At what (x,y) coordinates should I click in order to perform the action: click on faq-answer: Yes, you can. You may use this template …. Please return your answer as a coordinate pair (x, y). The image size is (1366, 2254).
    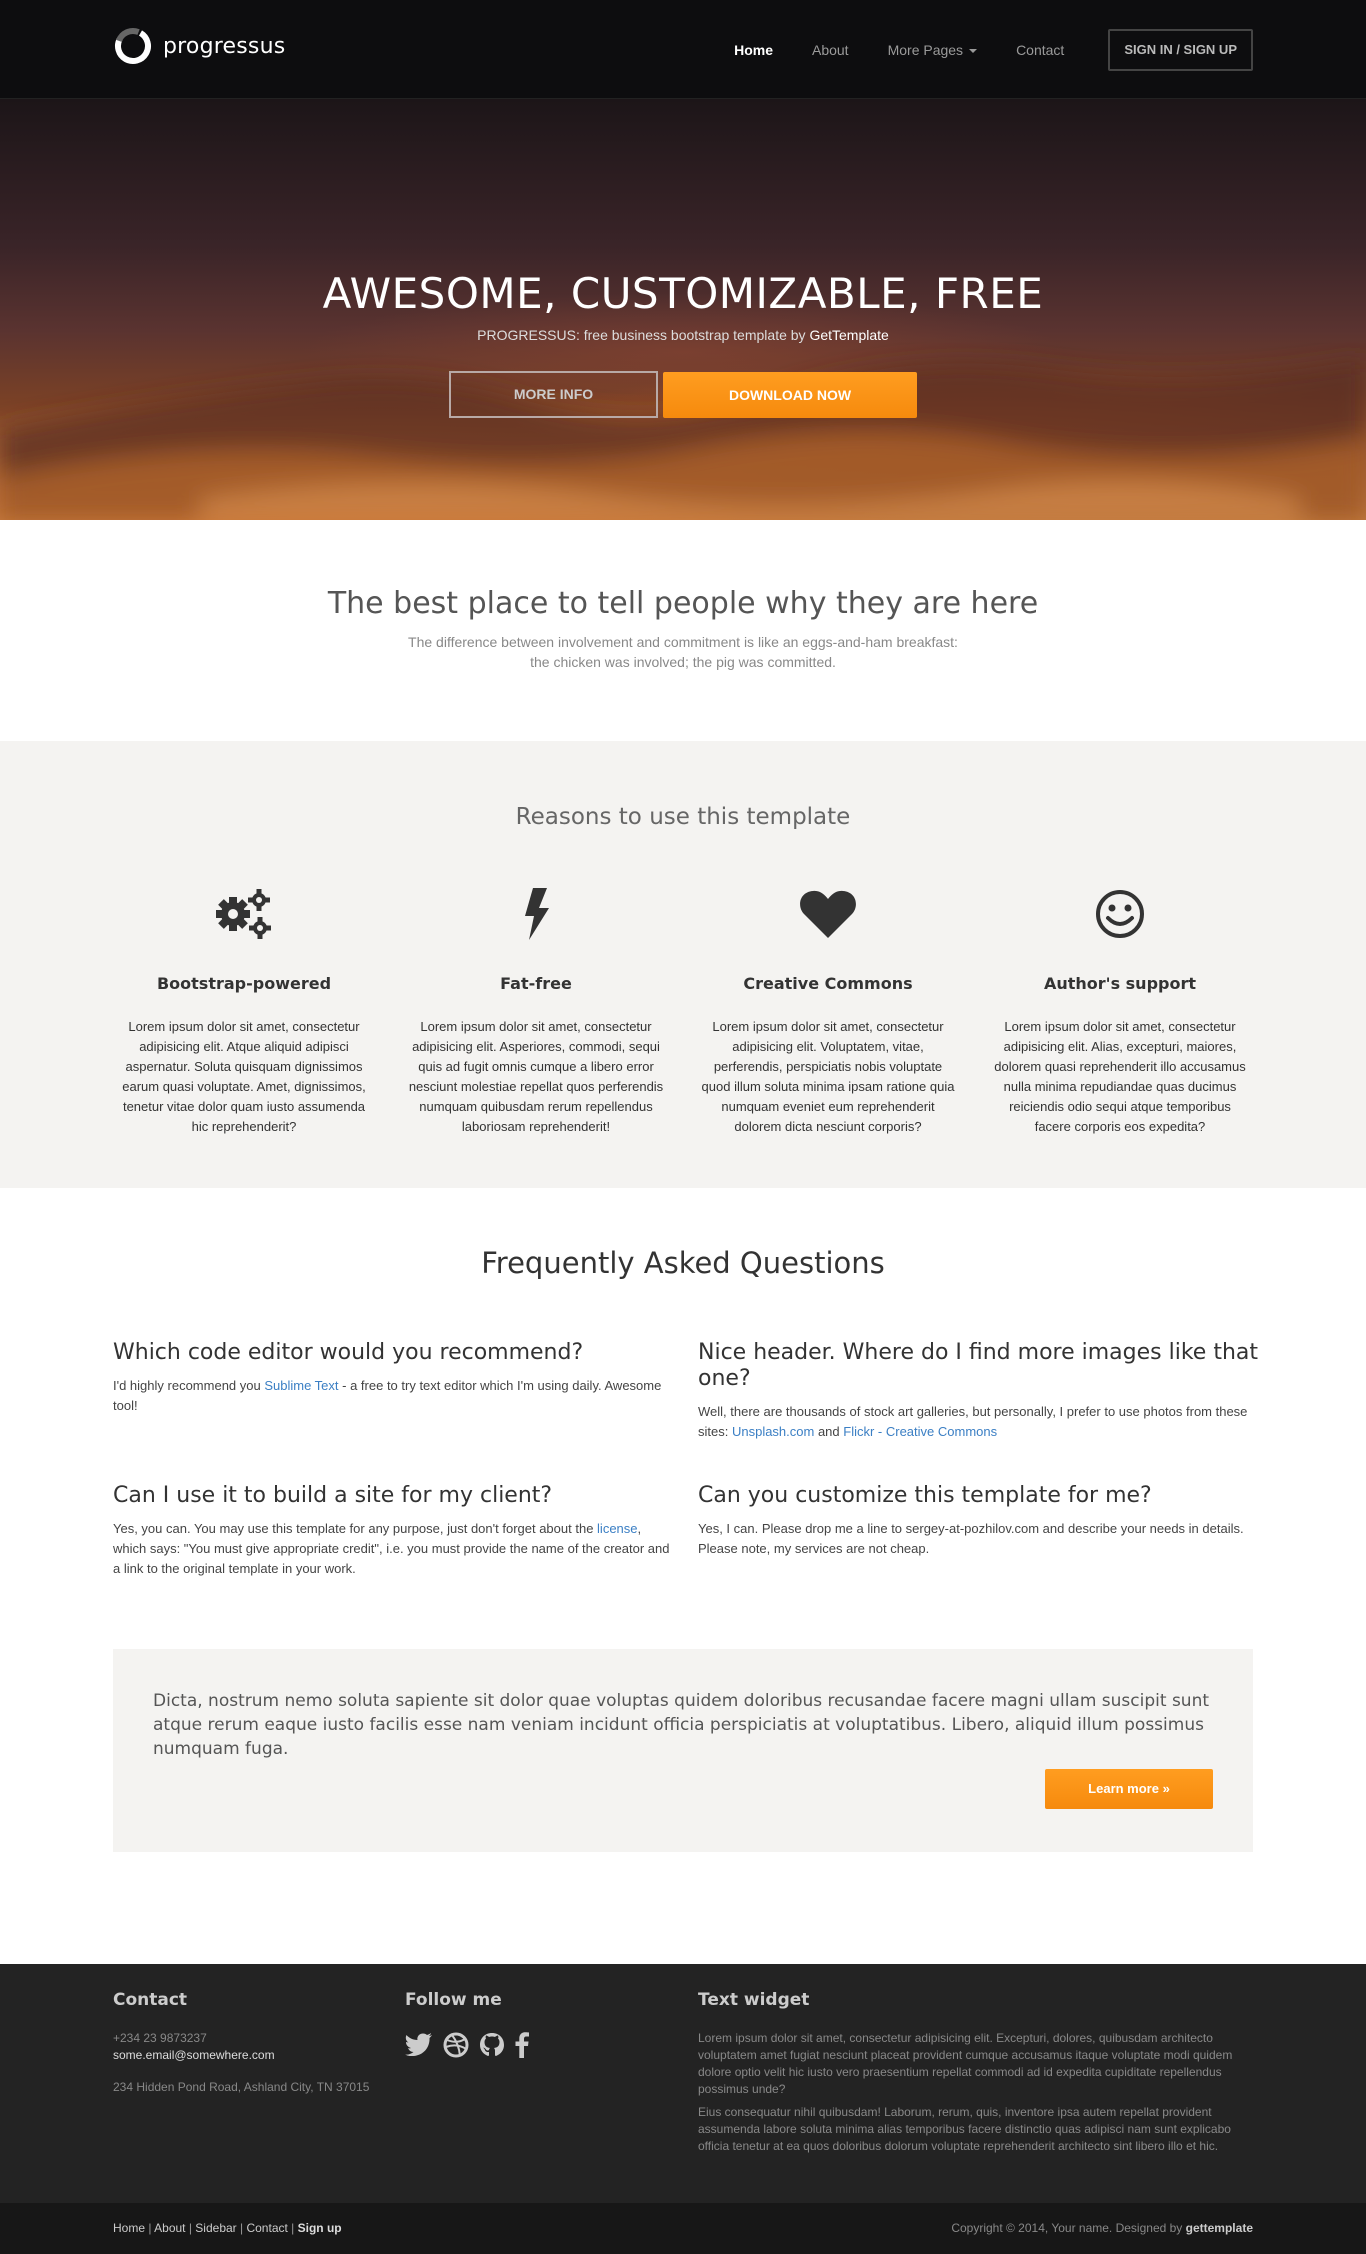
    Looking at the image, I should click on (393, 1549).